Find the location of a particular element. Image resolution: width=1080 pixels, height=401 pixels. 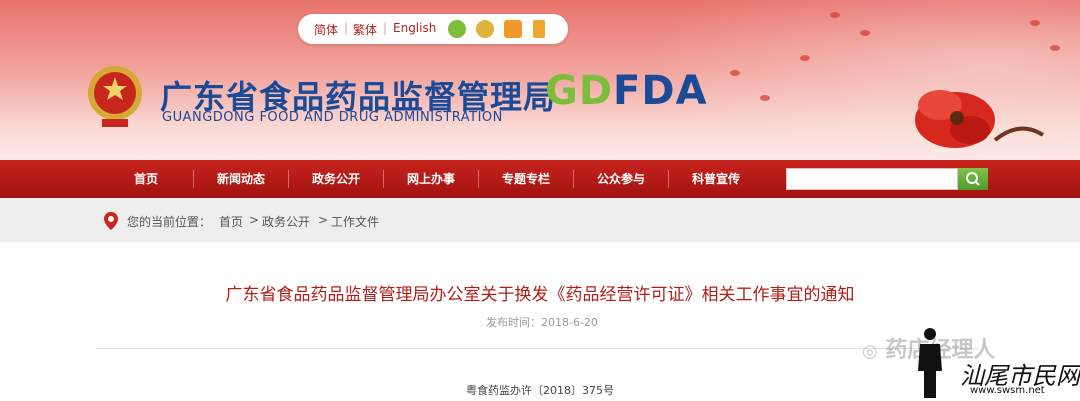

publish-date: 发布时间：2018-6-20 is located at coordinates (542, 322).